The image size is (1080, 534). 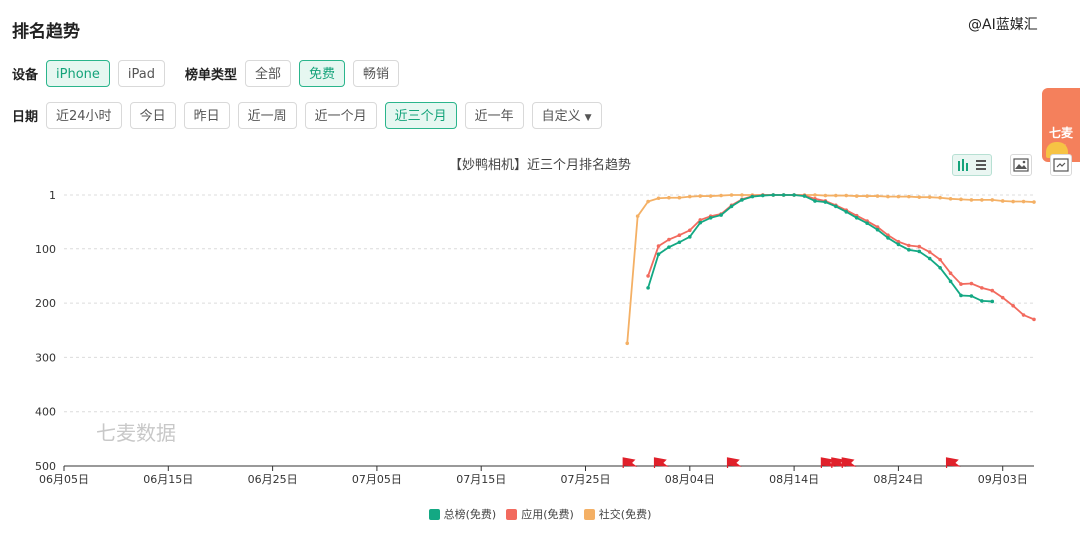 I want to click on promo-text-1: 七麦, so click(x=1060, y=133).